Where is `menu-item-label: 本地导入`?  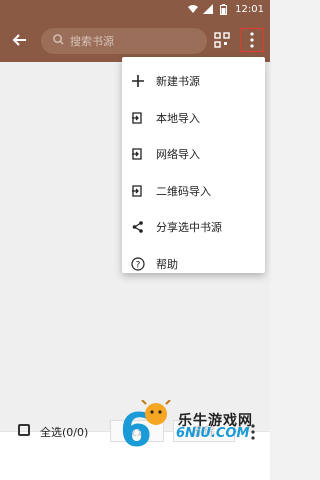
menu-item-label: 本地导入 is located at coordinates (178, 118).